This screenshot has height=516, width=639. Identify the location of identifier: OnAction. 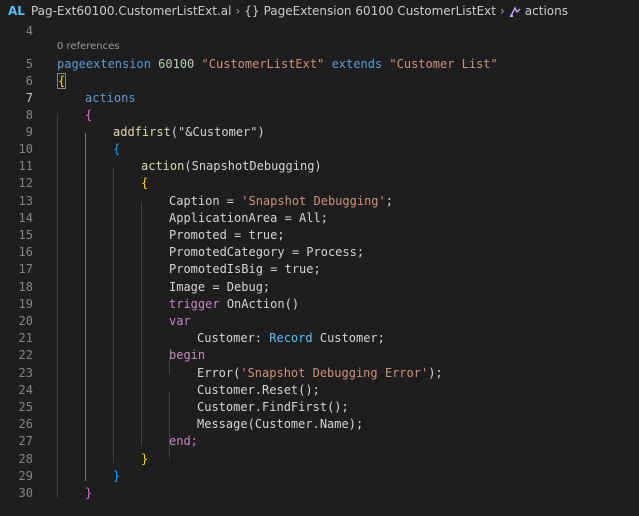
(255, 304).